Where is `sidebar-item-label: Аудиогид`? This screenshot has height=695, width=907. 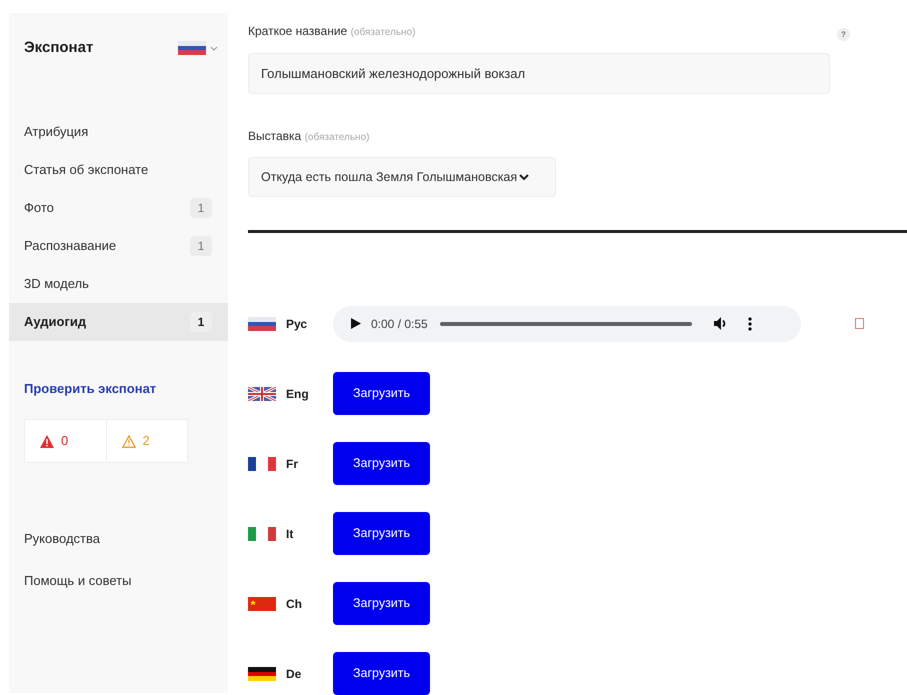 sidebar-item-label: Аудиогид is located at coordinates (55, 321).